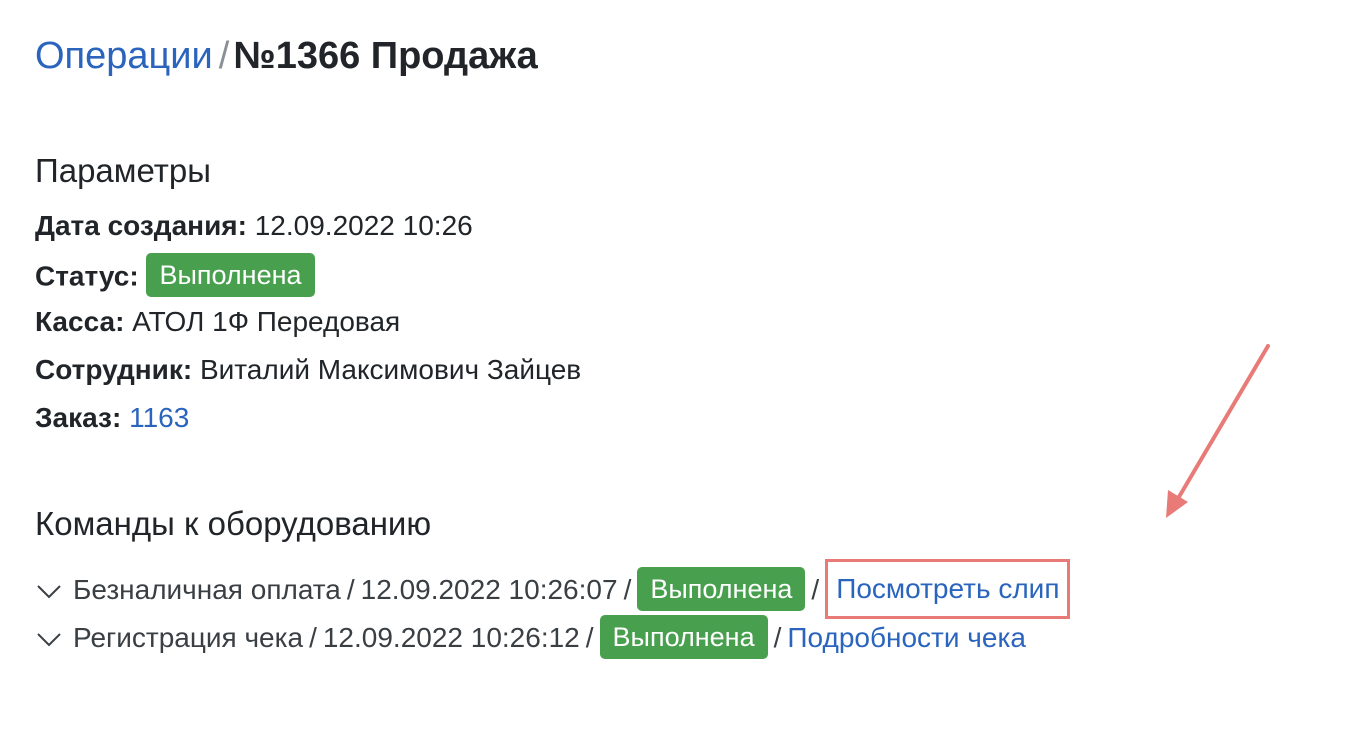 The width and height of the screenshot is (1366, 742). I want to click on breadcrumb-operations-link: Операции, so click(124, 56).